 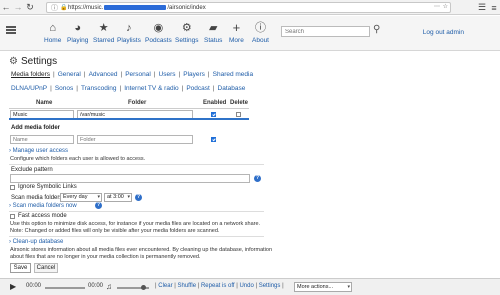 What do you see at coordinates (260, 40) in the screenshot?
I see `nav-about-label: About` at bounding box center [260, 40].